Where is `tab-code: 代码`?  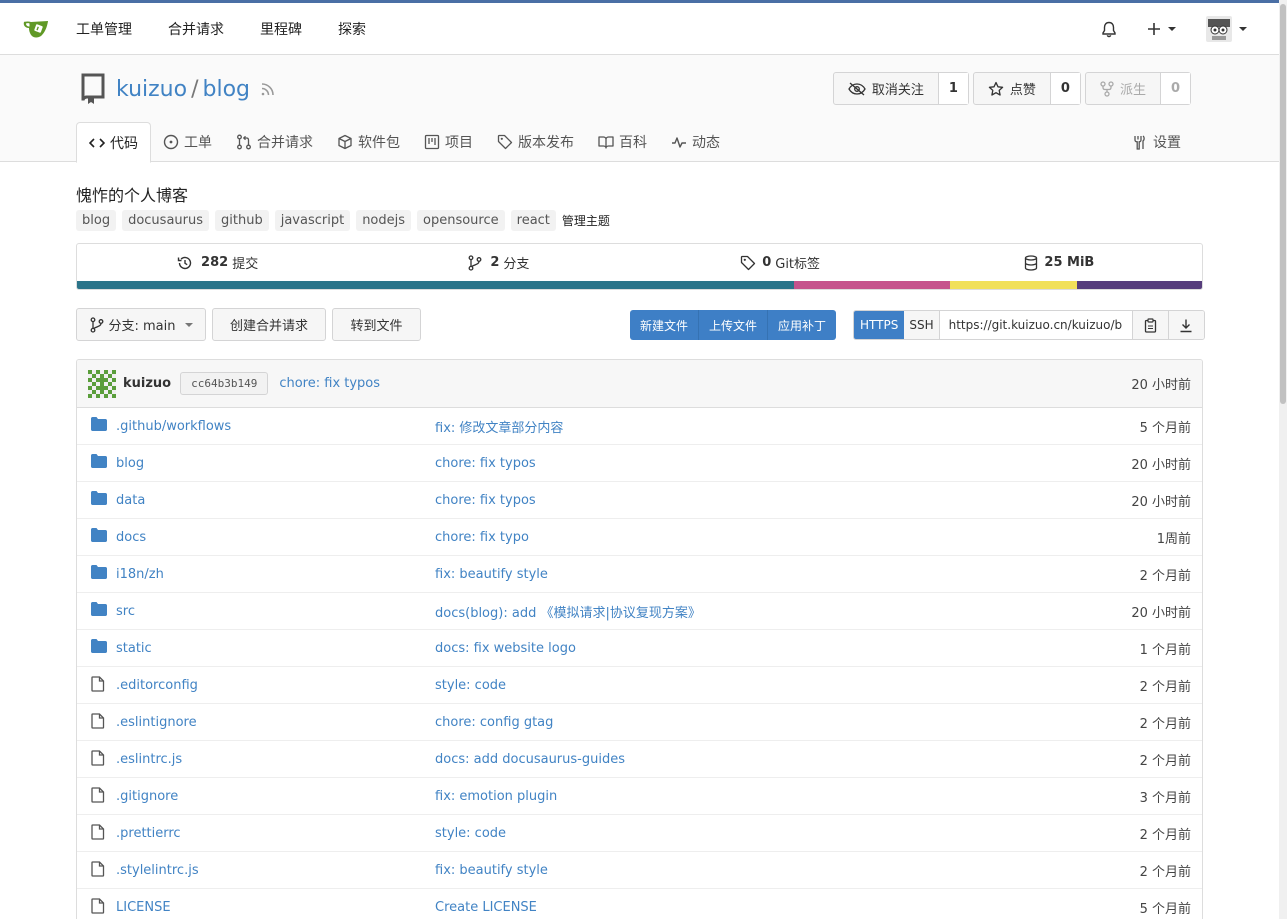
tab-code: 代码 is located at coordinates (113, 142).